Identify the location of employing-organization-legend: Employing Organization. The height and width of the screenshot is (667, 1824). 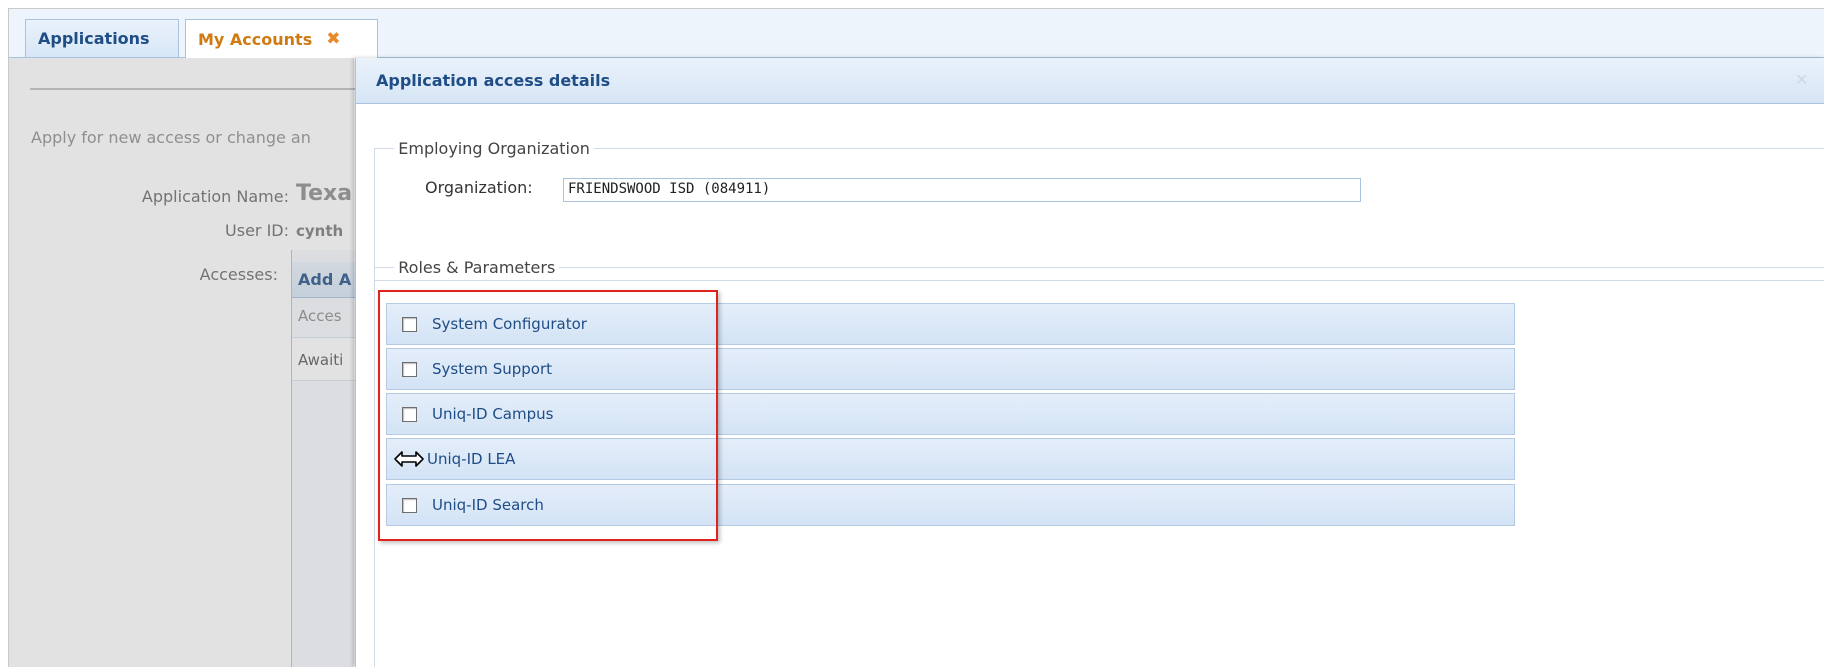
(494, 148).